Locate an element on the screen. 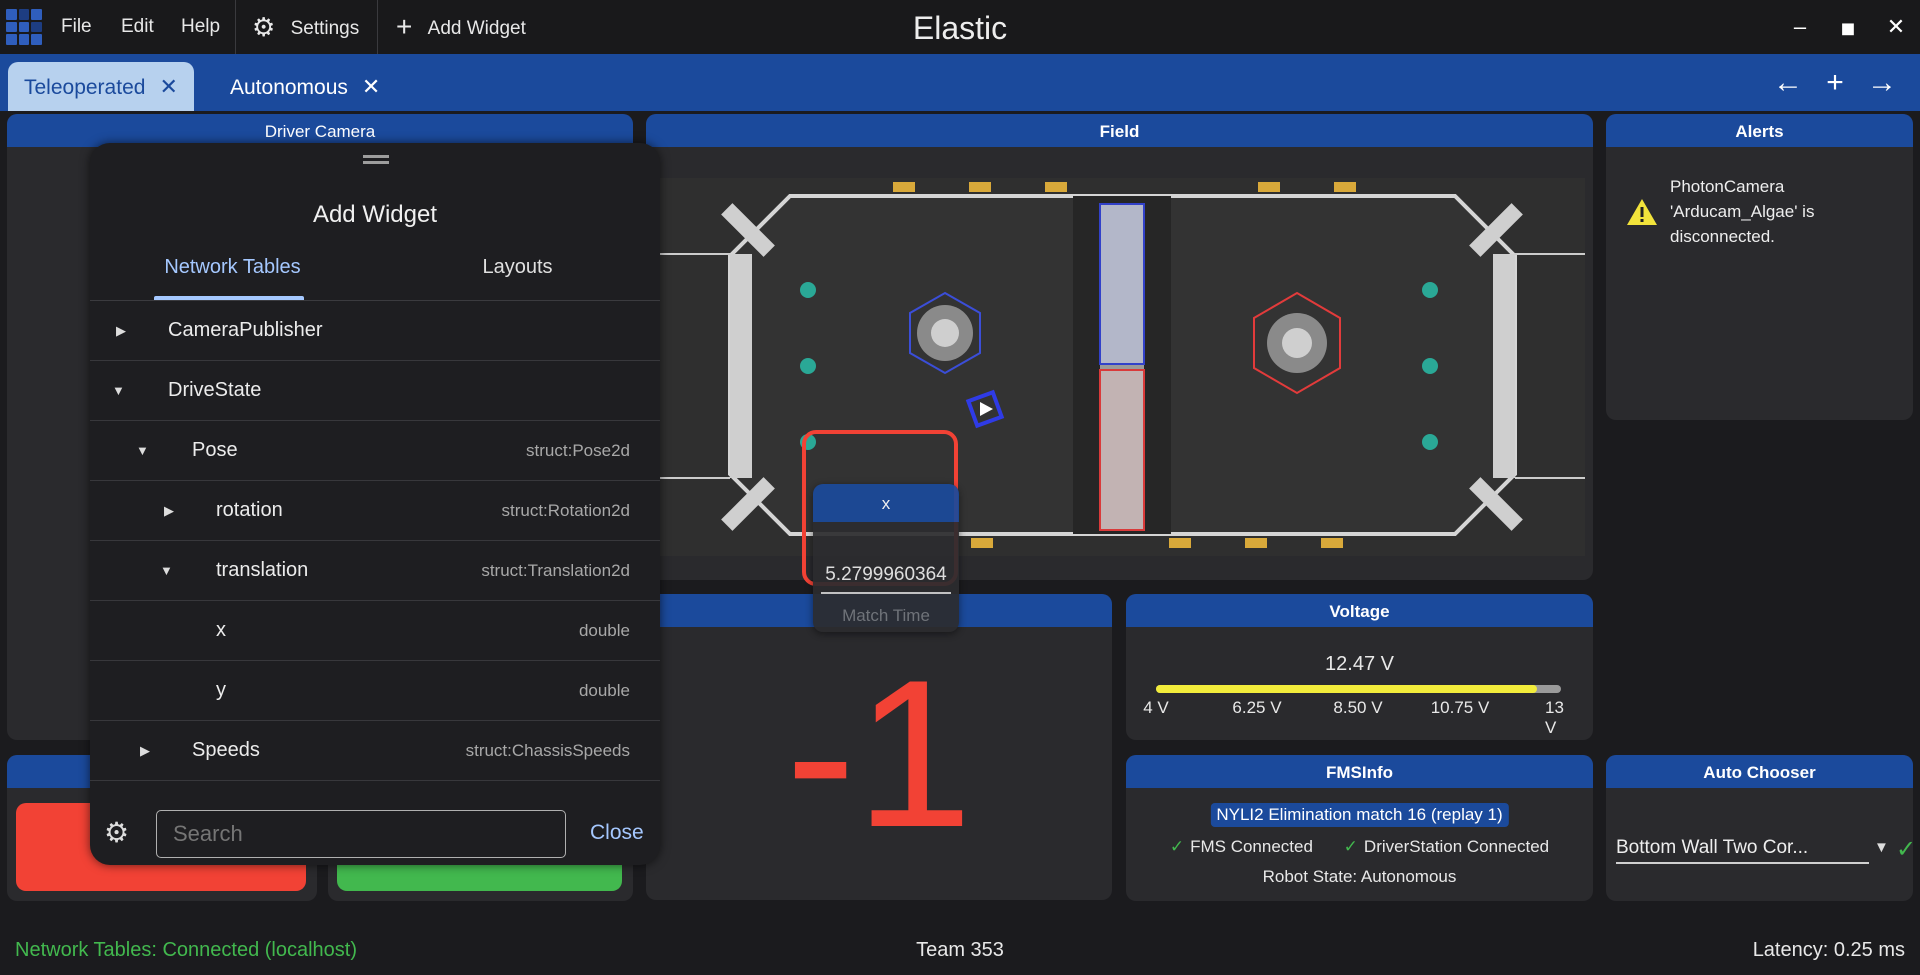 This screenshot has width=1920, height=975. tab-network-tables: Network Tables is located at coordinates (232, 267).